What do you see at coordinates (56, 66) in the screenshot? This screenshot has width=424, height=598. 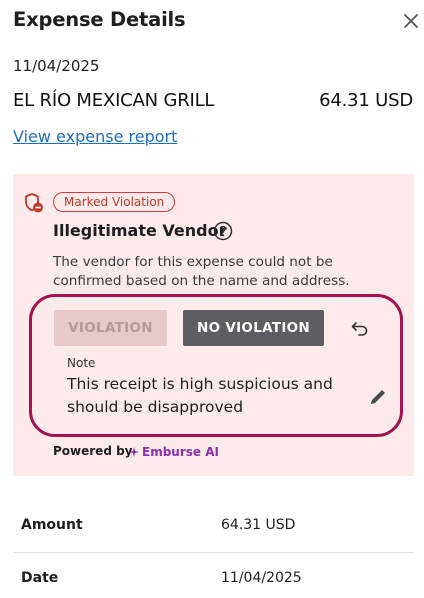 I see `expense-date: 11/04/2025` at bounding box center [56, 66].